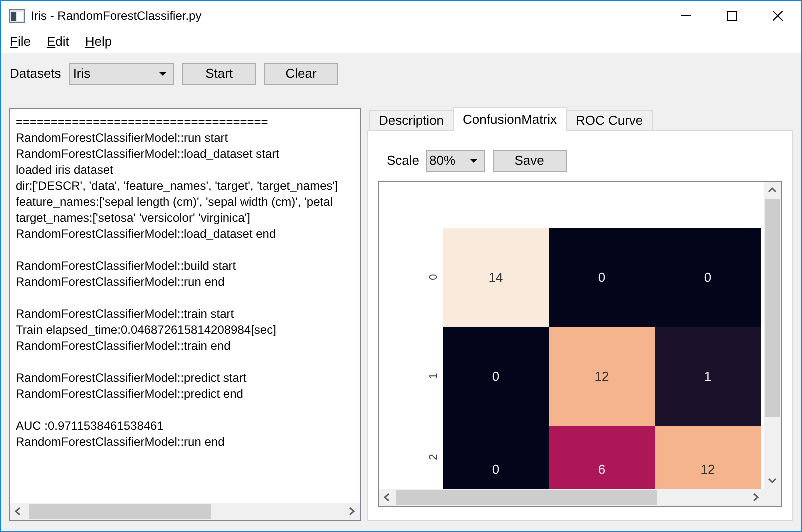  What do you see at coordinates (17, 16) in the screenshot?
I see `app-icon` at bounding box center [17, 16].